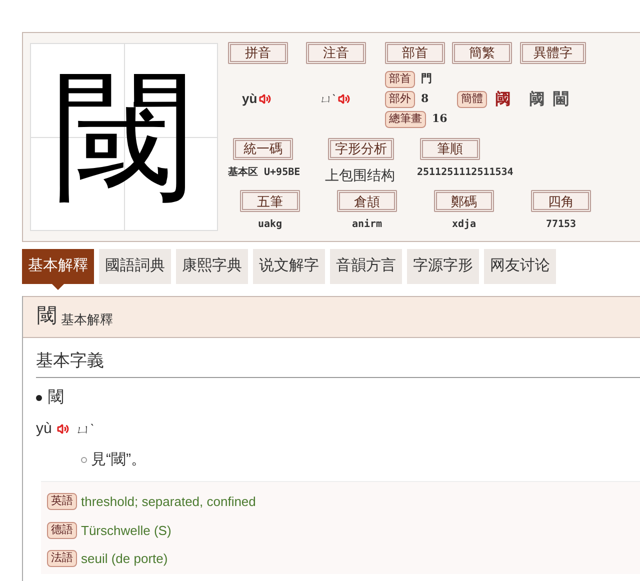 The width and height of the screenshot is (640, 581). Describe the element at coordinates (58, 287) in the screenshot. I see `tab-pointer` at that location.